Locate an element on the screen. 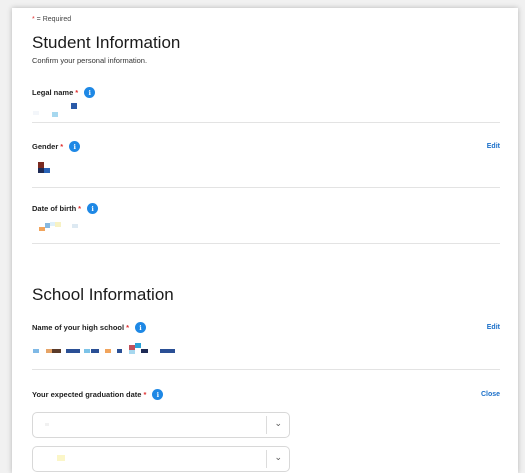 The width and height of the screenshot is (525, 473). legal-name-label: Legal name * i is located at coordinates (64, 92).